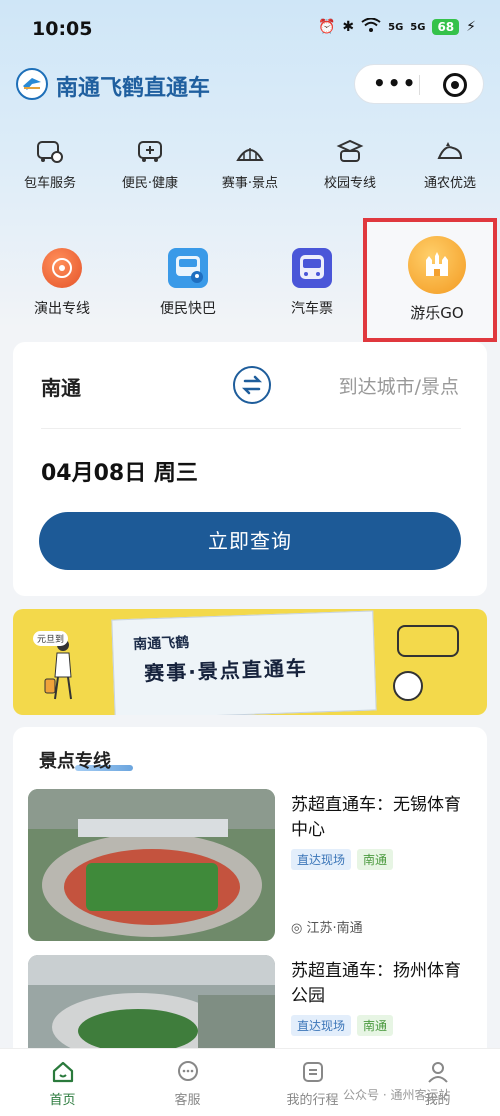 This screenshot has width=500, height=1116. I want to click on spot-location: ◎ 江苏·南通, so click(327, 926).